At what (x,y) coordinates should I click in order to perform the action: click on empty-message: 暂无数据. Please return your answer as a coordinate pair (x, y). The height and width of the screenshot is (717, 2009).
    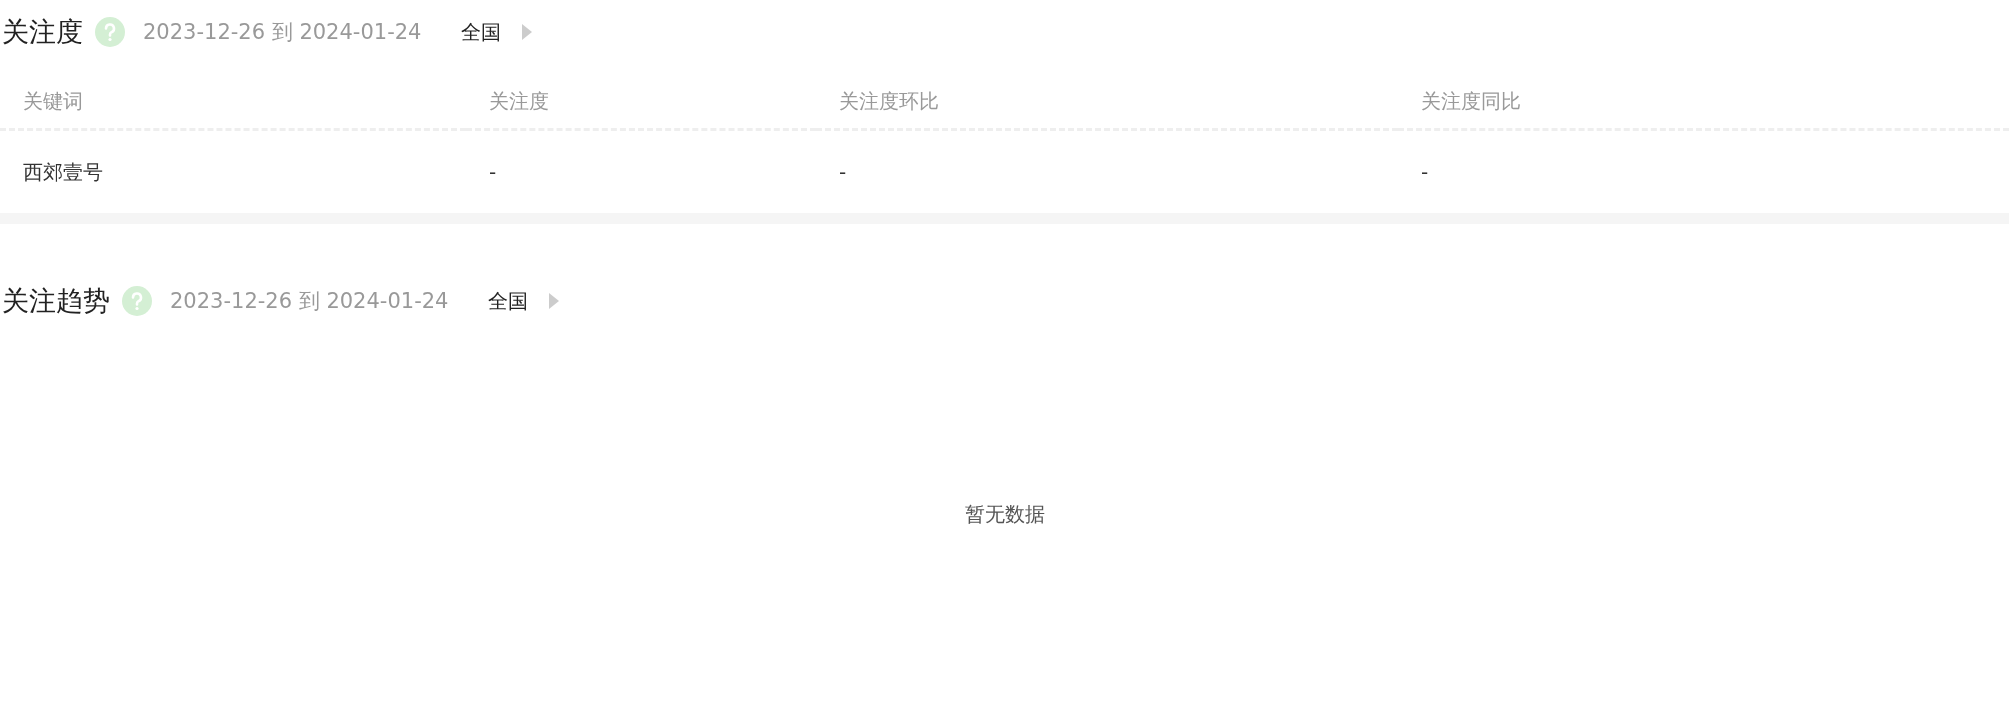
    Looking at the image, I should click on (1004, 514).